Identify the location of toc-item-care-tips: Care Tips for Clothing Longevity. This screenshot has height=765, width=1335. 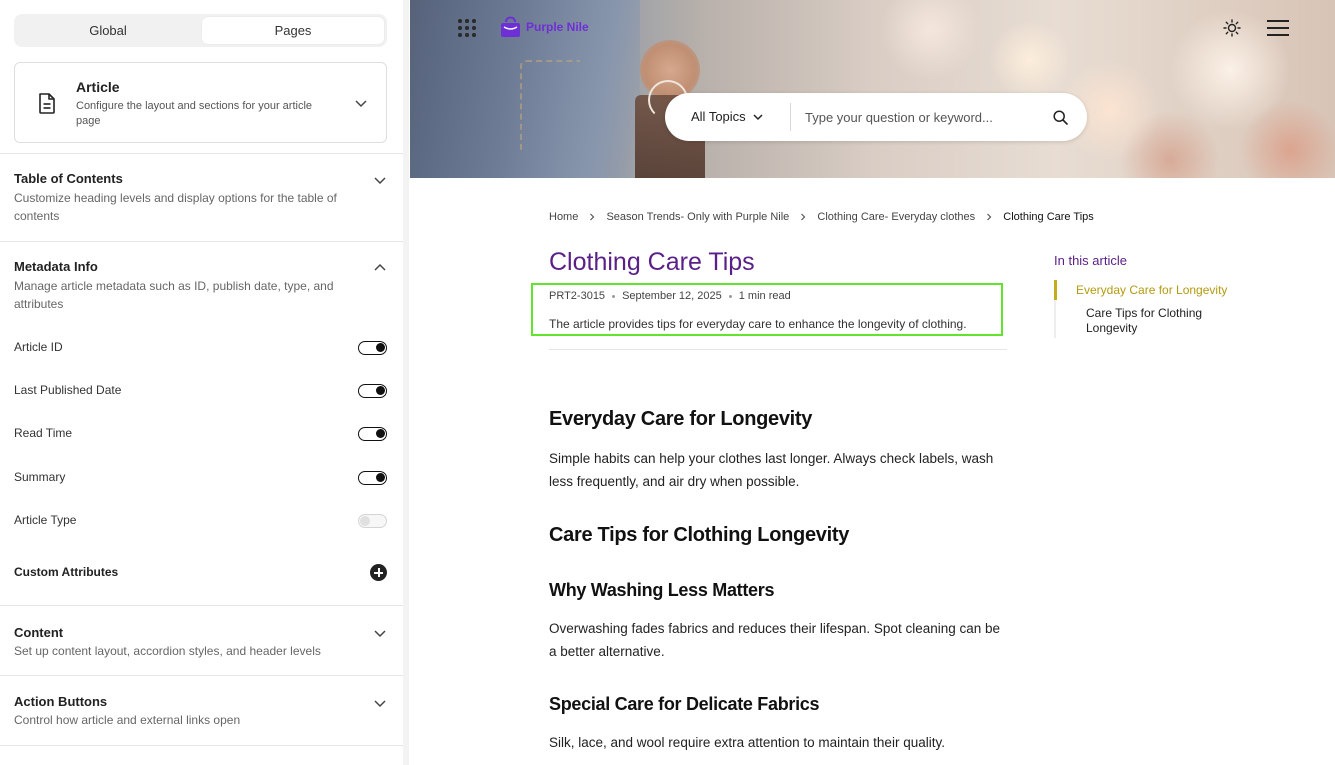
(1156, 321).